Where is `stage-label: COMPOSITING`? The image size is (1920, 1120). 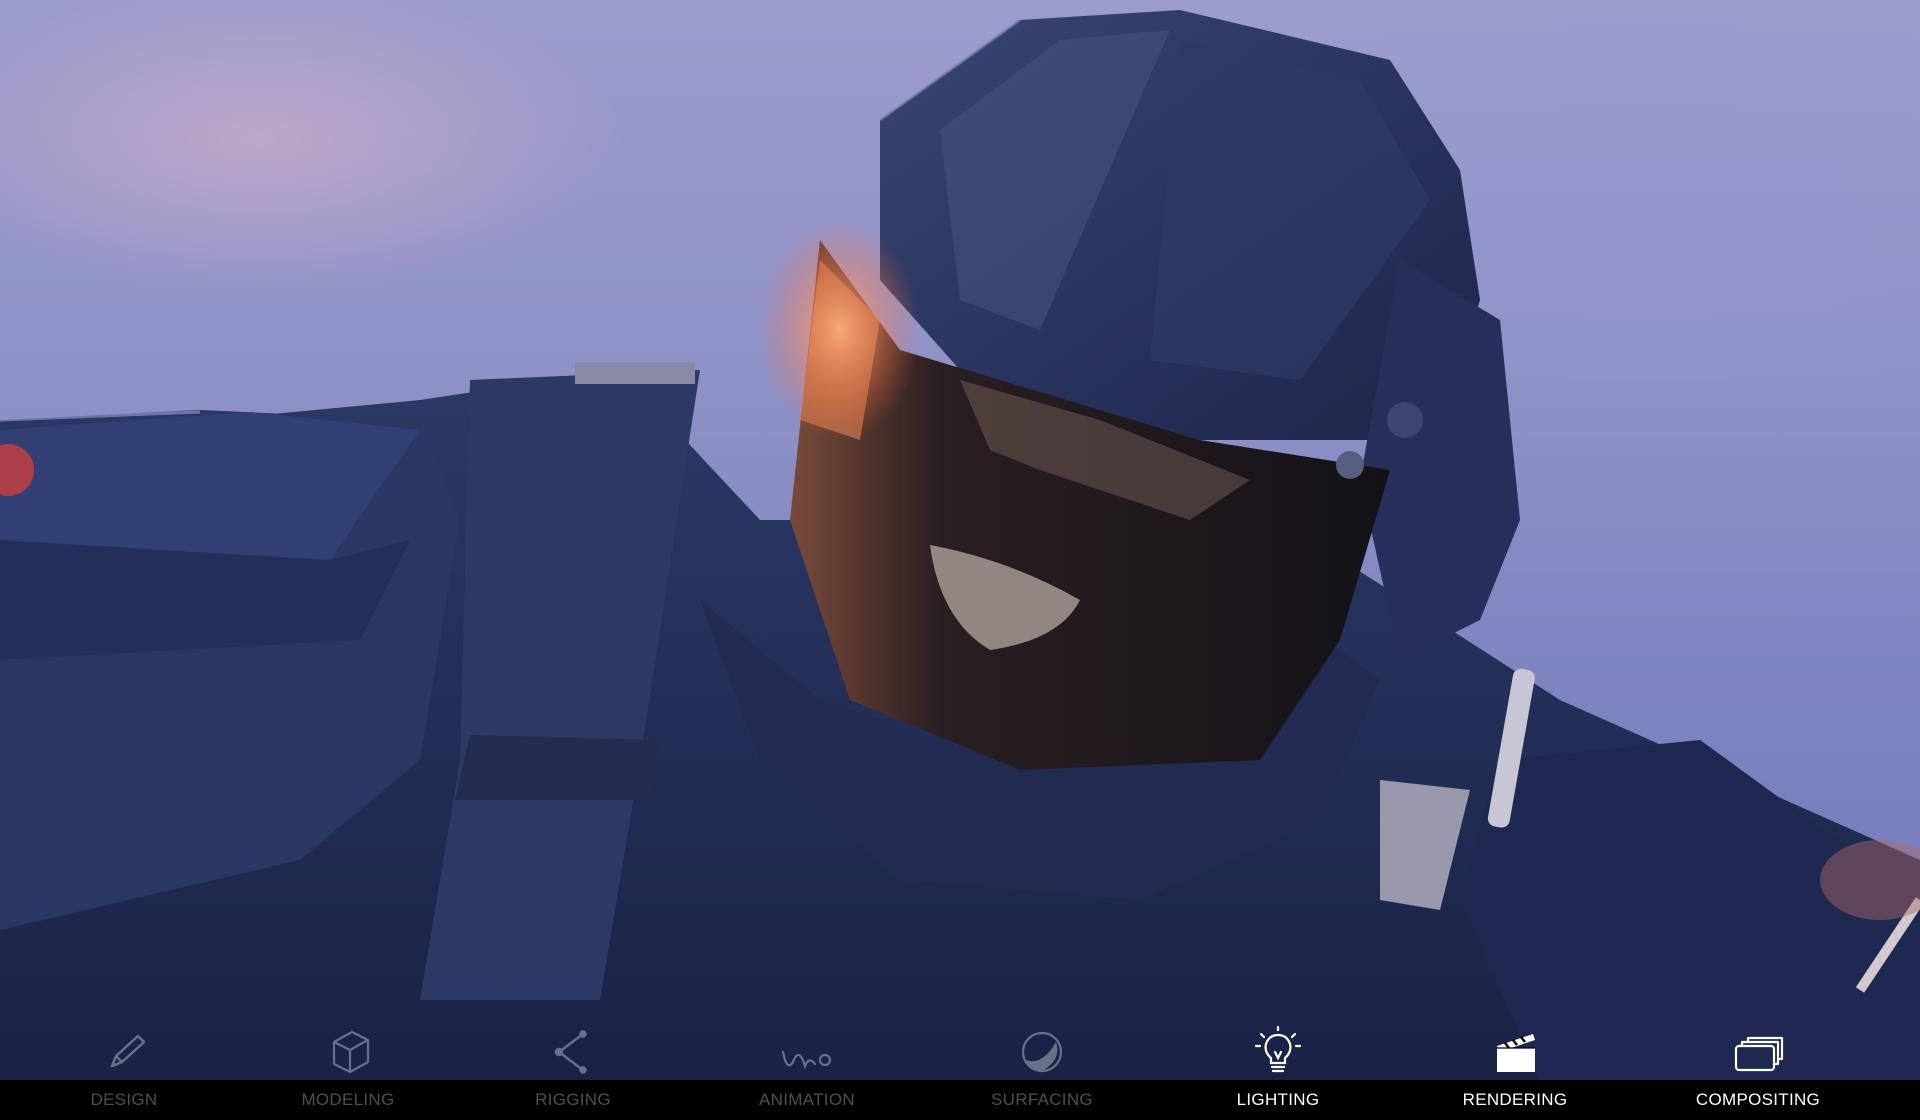
stage-label: COMPOSITING is located at coordinates (1758, 1099).